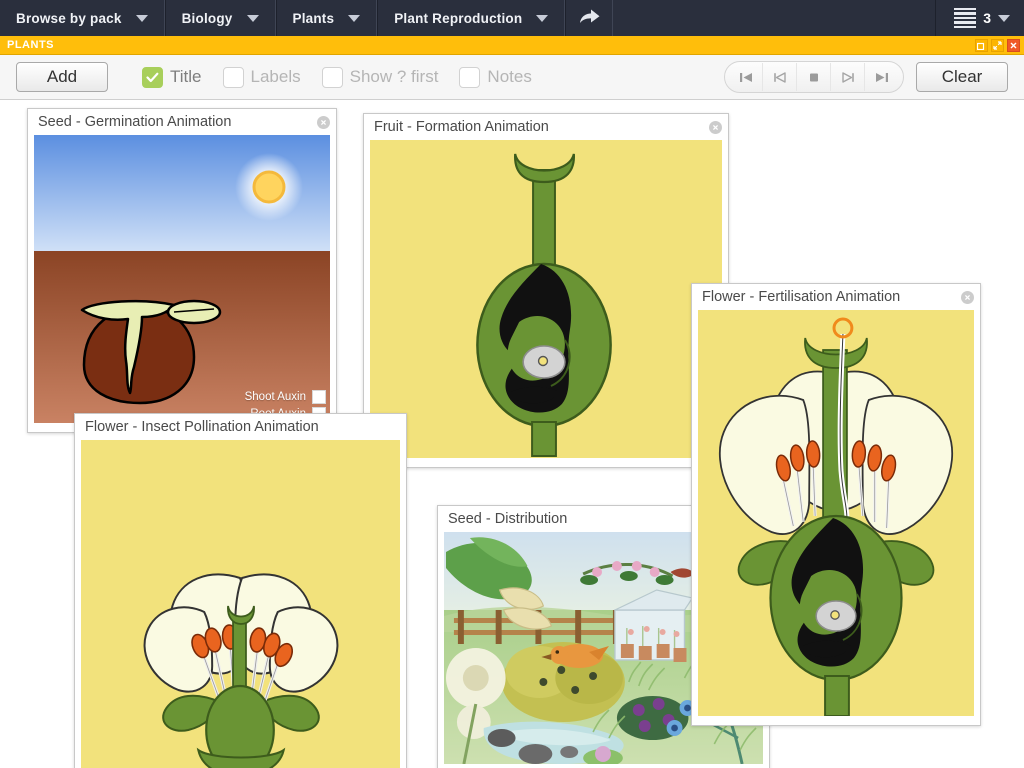 Image resolution: width=1024 pixels, height=768 pixels. I want to click on skip-to-end-button, so click(882, 77).